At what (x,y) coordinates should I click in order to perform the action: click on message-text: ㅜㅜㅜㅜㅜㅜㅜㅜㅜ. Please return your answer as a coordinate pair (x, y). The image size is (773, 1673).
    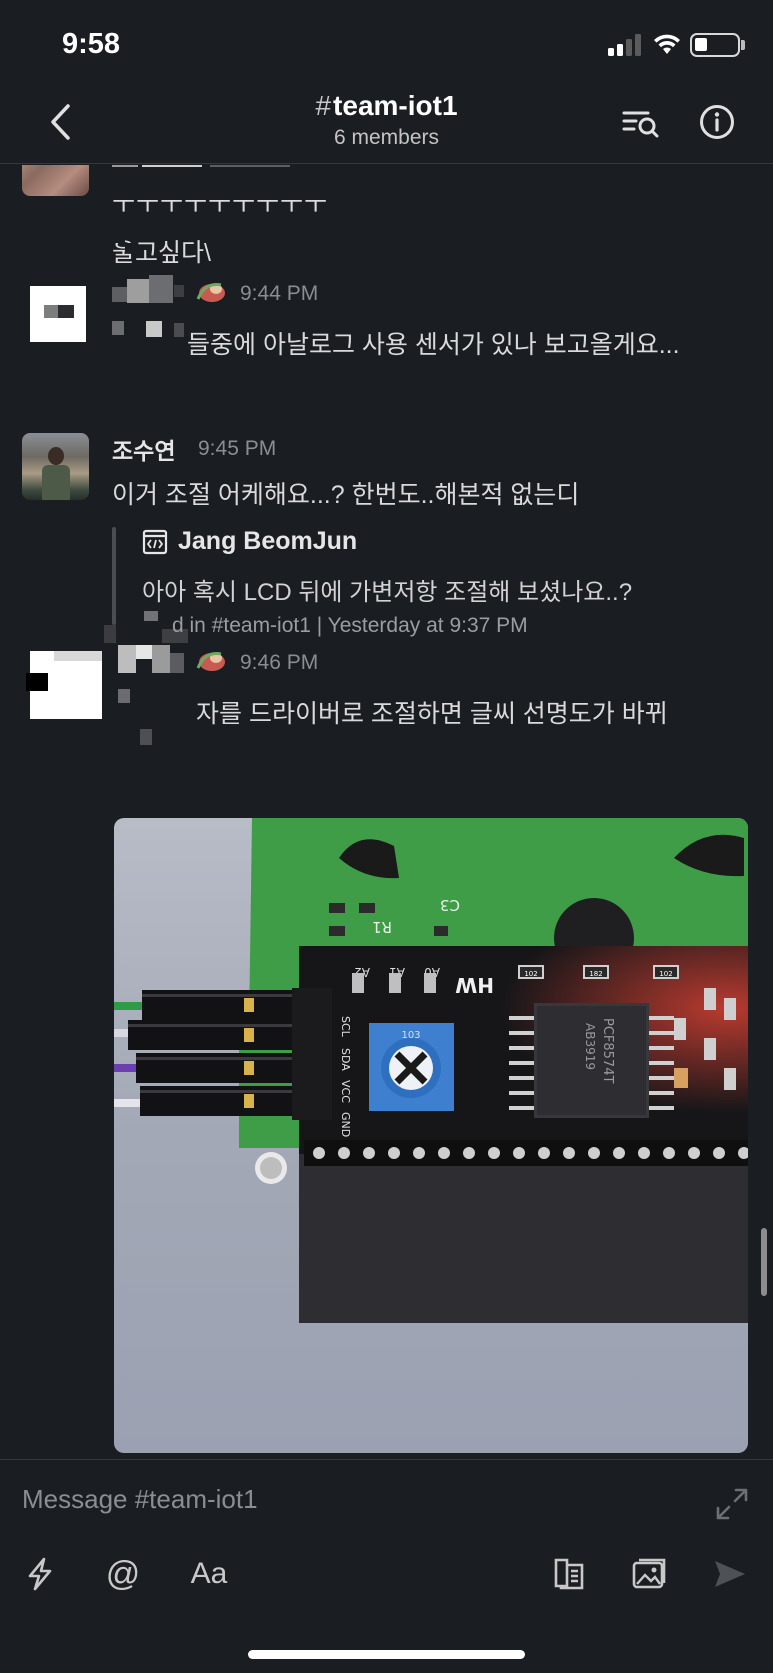
    Looking at the image, I should click on (220, 205).